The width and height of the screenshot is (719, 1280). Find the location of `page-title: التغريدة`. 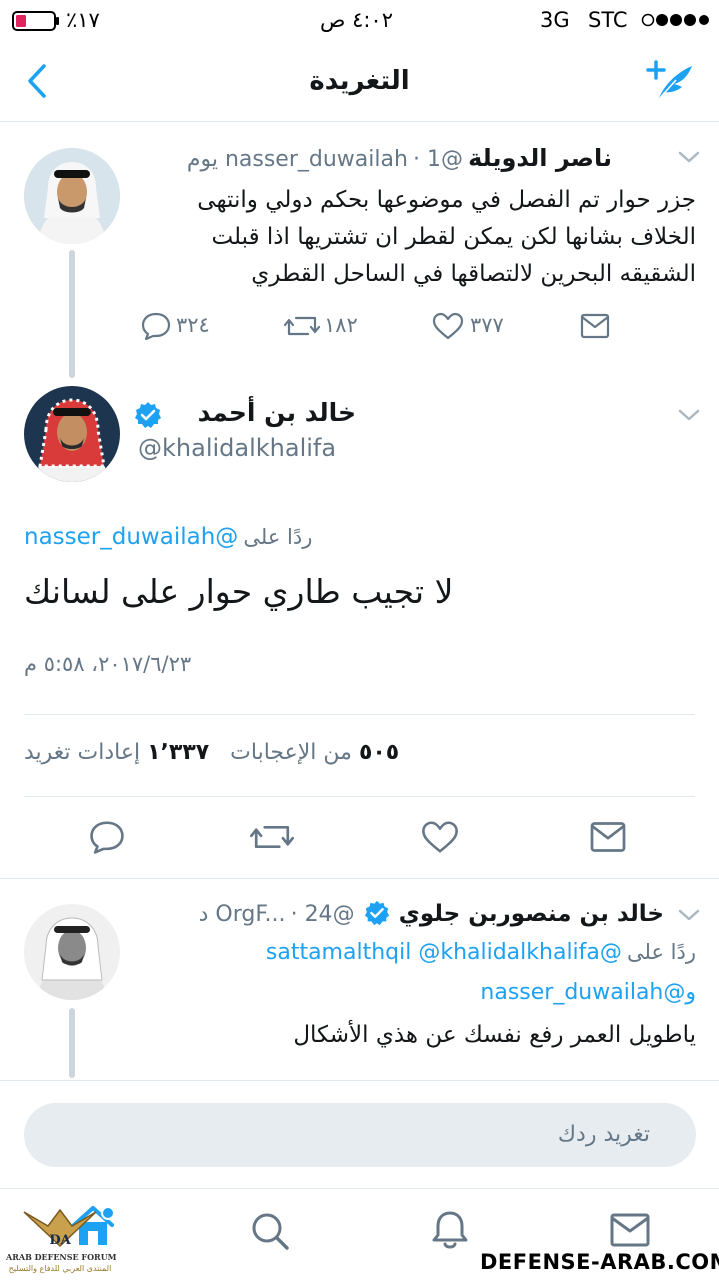

page-title: التغريدة is located at coordinates (359, 81).